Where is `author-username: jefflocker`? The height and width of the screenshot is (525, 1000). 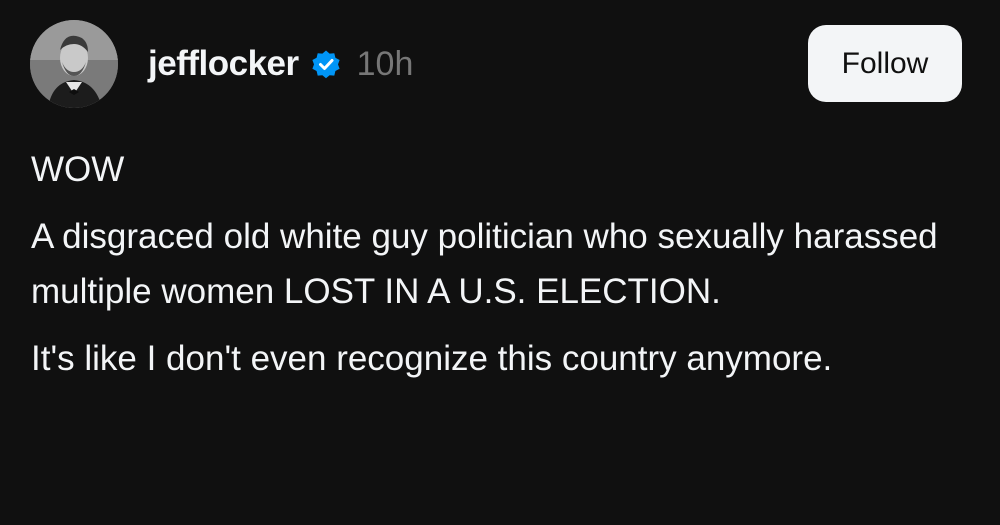 author-username: jefflocker is located at coordinates (223, 64).